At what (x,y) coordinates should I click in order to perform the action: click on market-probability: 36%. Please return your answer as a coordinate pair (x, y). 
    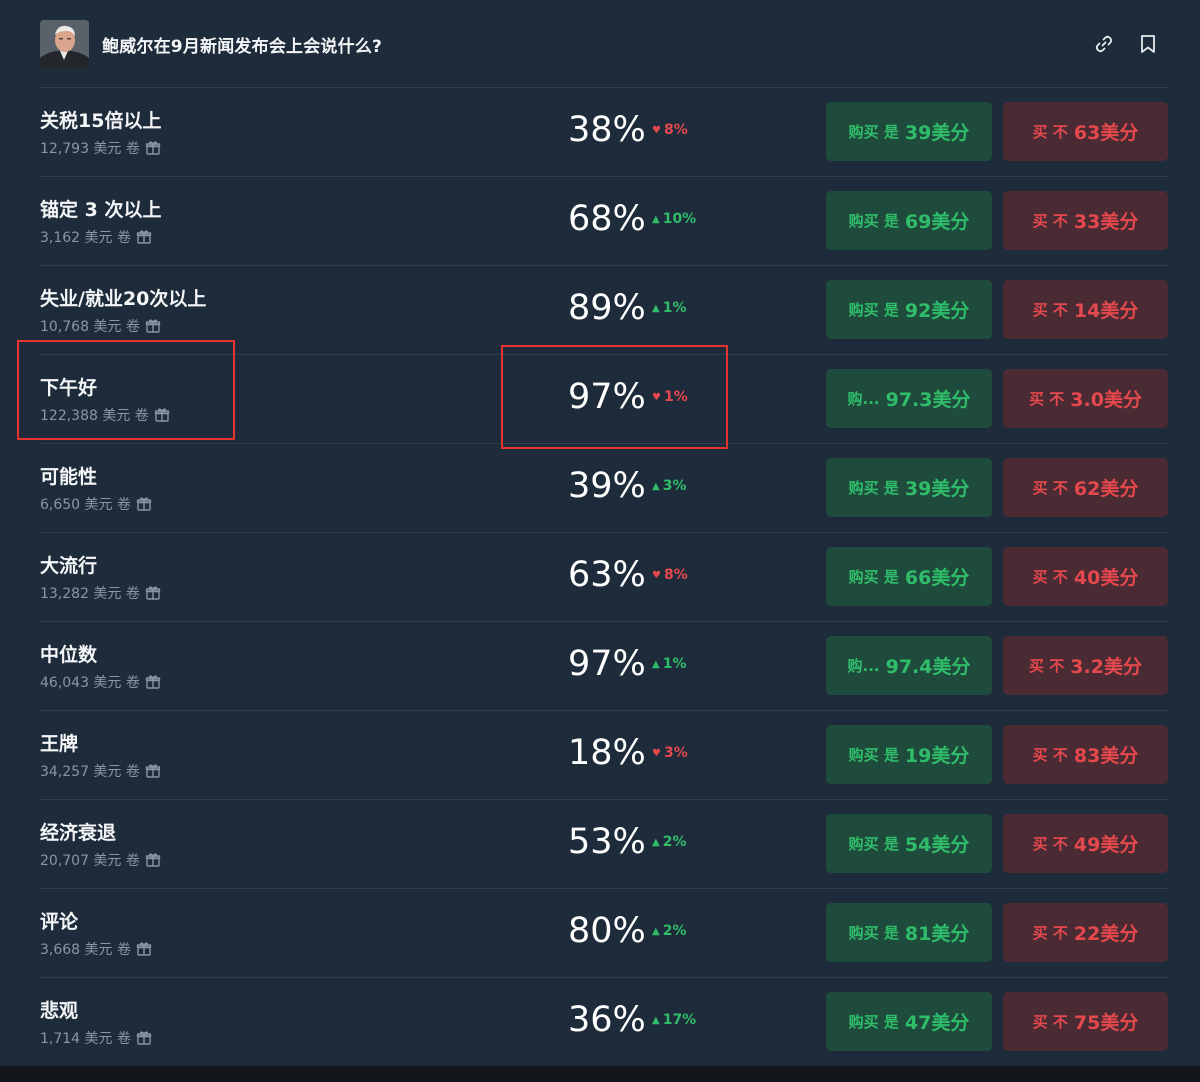
    Looking at the image, I should click on (607, 1020).